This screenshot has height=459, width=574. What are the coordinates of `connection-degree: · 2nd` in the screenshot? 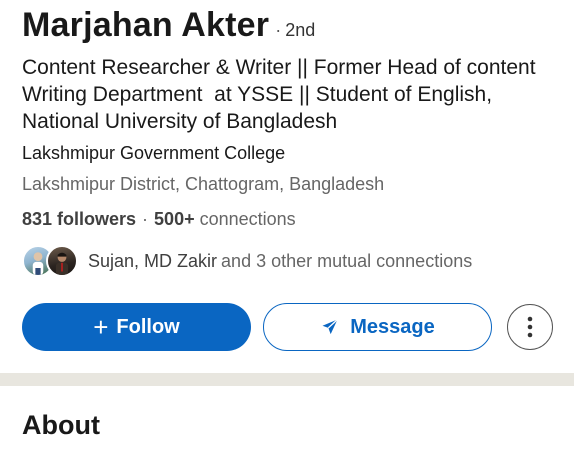 It's located at (295, 30).